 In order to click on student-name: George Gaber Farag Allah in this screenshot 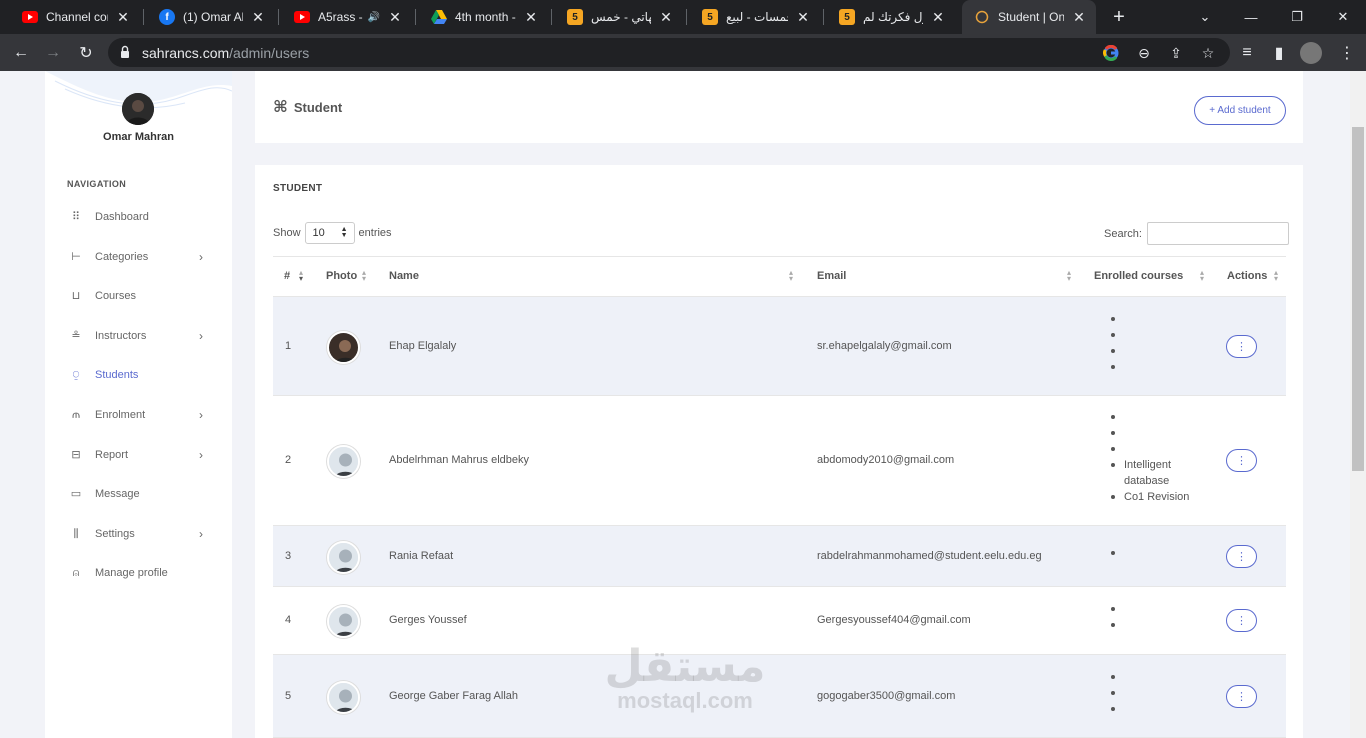, I will do `click(454, 695)`.